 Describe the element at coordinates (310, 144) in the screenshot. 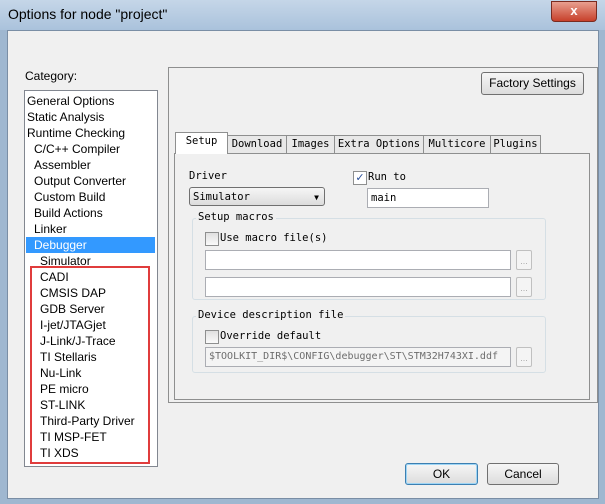

I see `tab-images: Images` at that location.